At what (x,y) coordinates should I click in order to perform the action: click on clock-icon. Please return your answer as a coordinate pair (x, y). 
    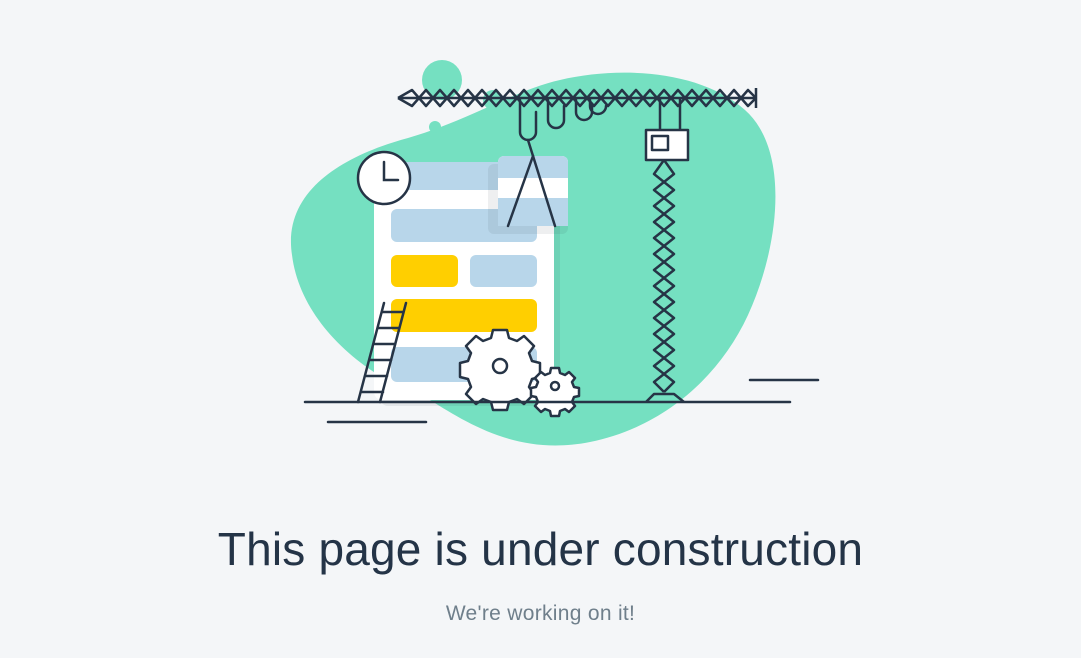
    Looking at the image, I should click on (384, 178).